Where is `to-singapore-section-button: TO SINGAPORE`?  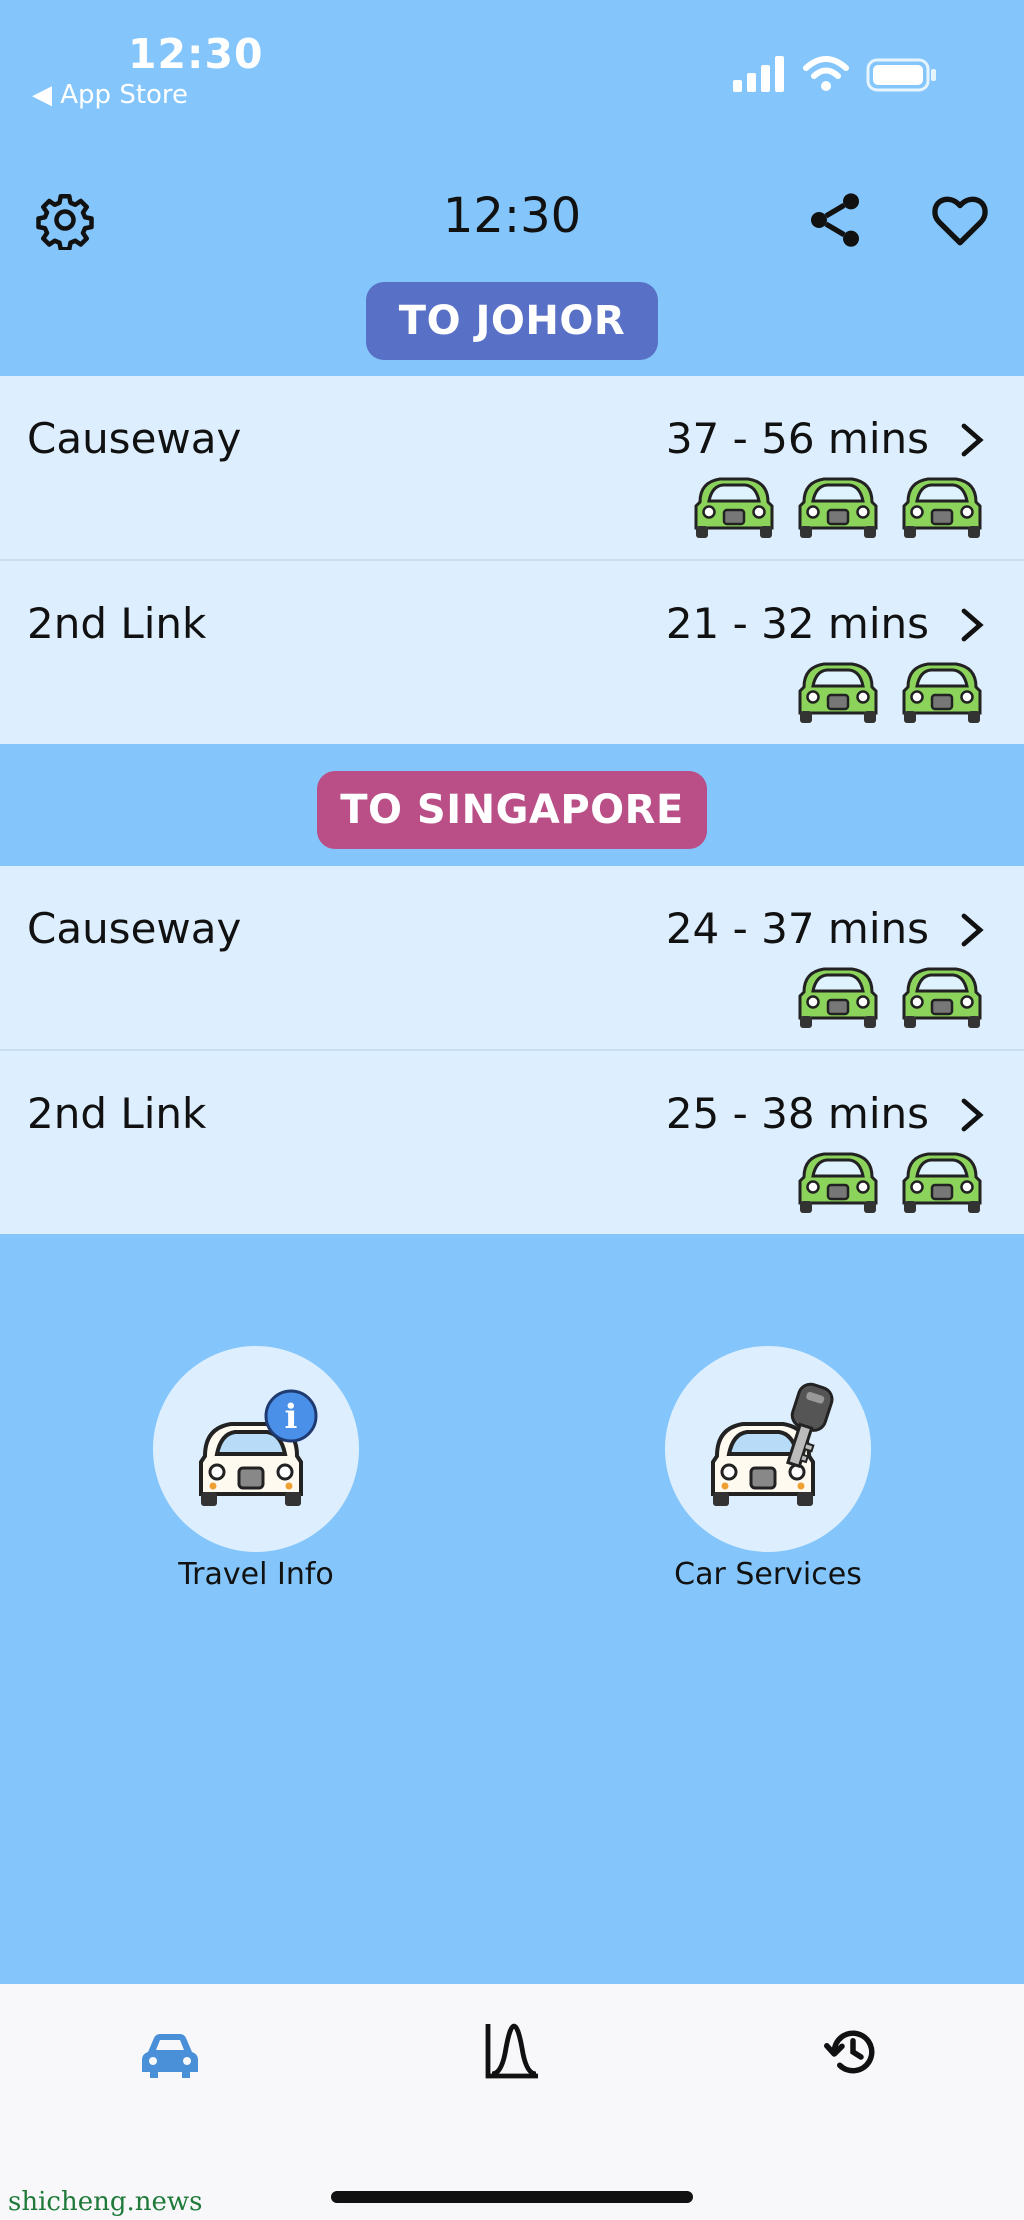
to-singapore-section-button: TO SINGAPORE is located at coordinates (512, 810).